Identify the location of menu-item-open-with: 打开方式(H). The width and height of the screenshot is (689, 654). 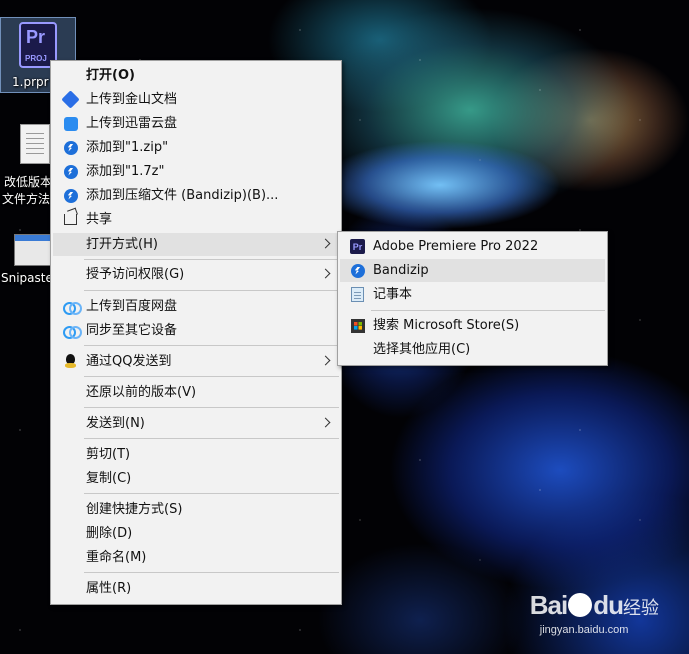
(196, 244).